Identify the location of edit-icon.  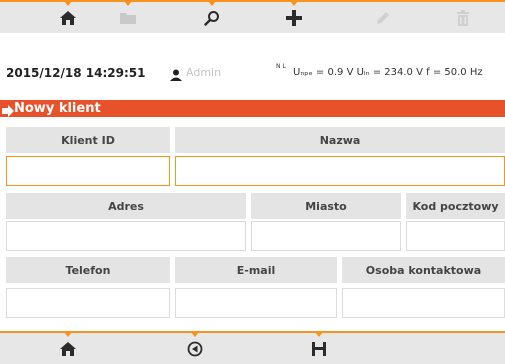
(383, 18).